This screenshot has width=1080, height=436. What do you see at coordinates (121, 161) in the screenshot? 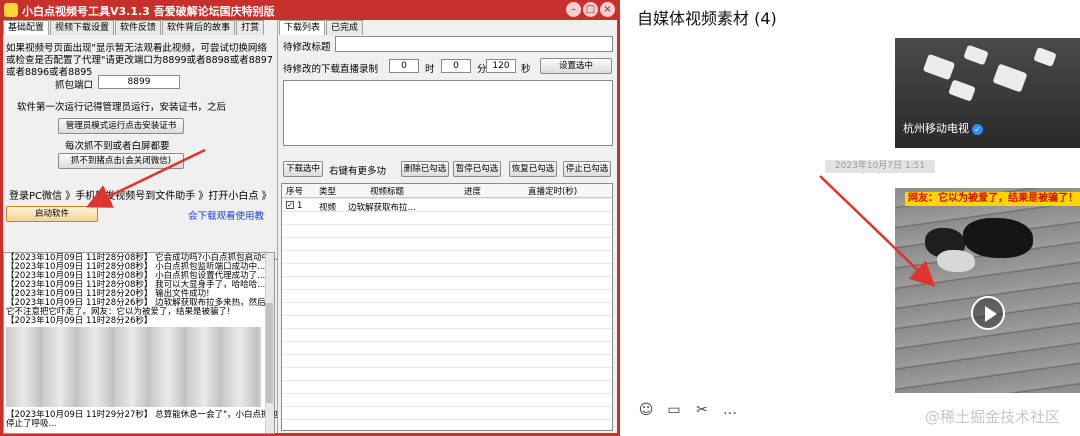
I see `cant-grab-button: 抓不到猪点击(会关闭微信)` at bounding box center [121, 161].